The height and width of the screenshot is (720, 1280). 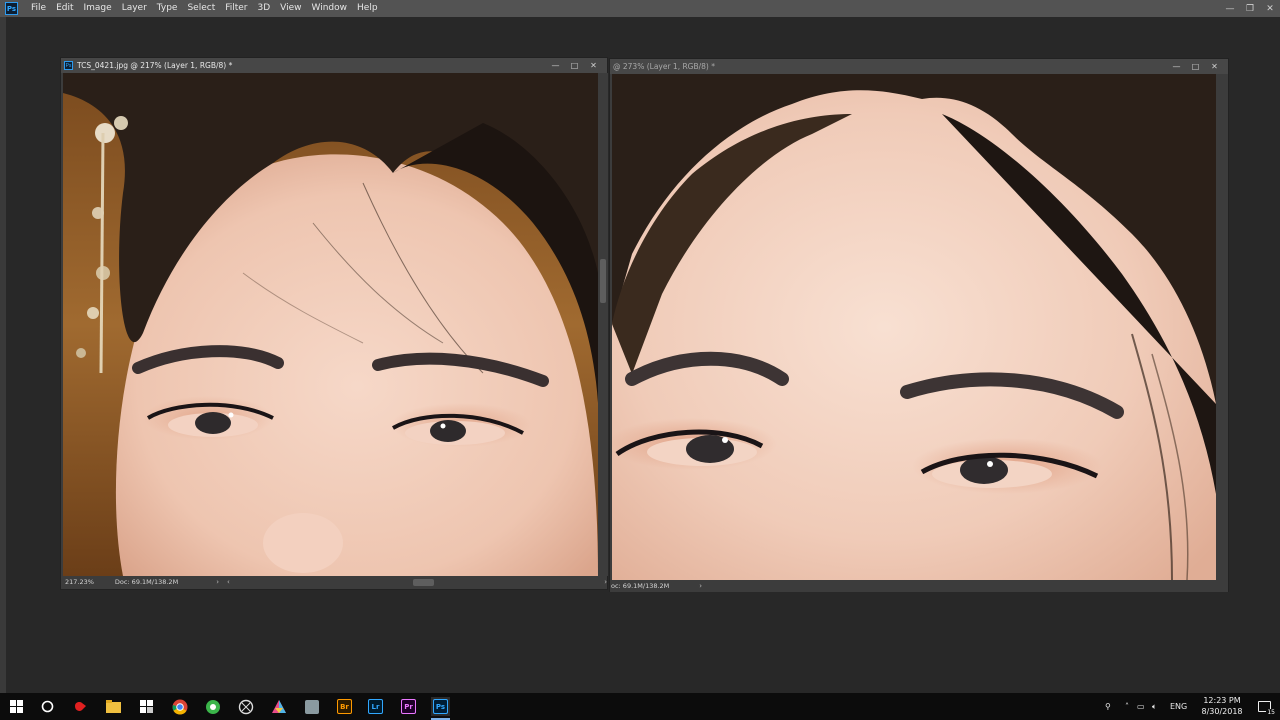 I want to click on zoom-level: 217.23%, so click(x=90, y=582).